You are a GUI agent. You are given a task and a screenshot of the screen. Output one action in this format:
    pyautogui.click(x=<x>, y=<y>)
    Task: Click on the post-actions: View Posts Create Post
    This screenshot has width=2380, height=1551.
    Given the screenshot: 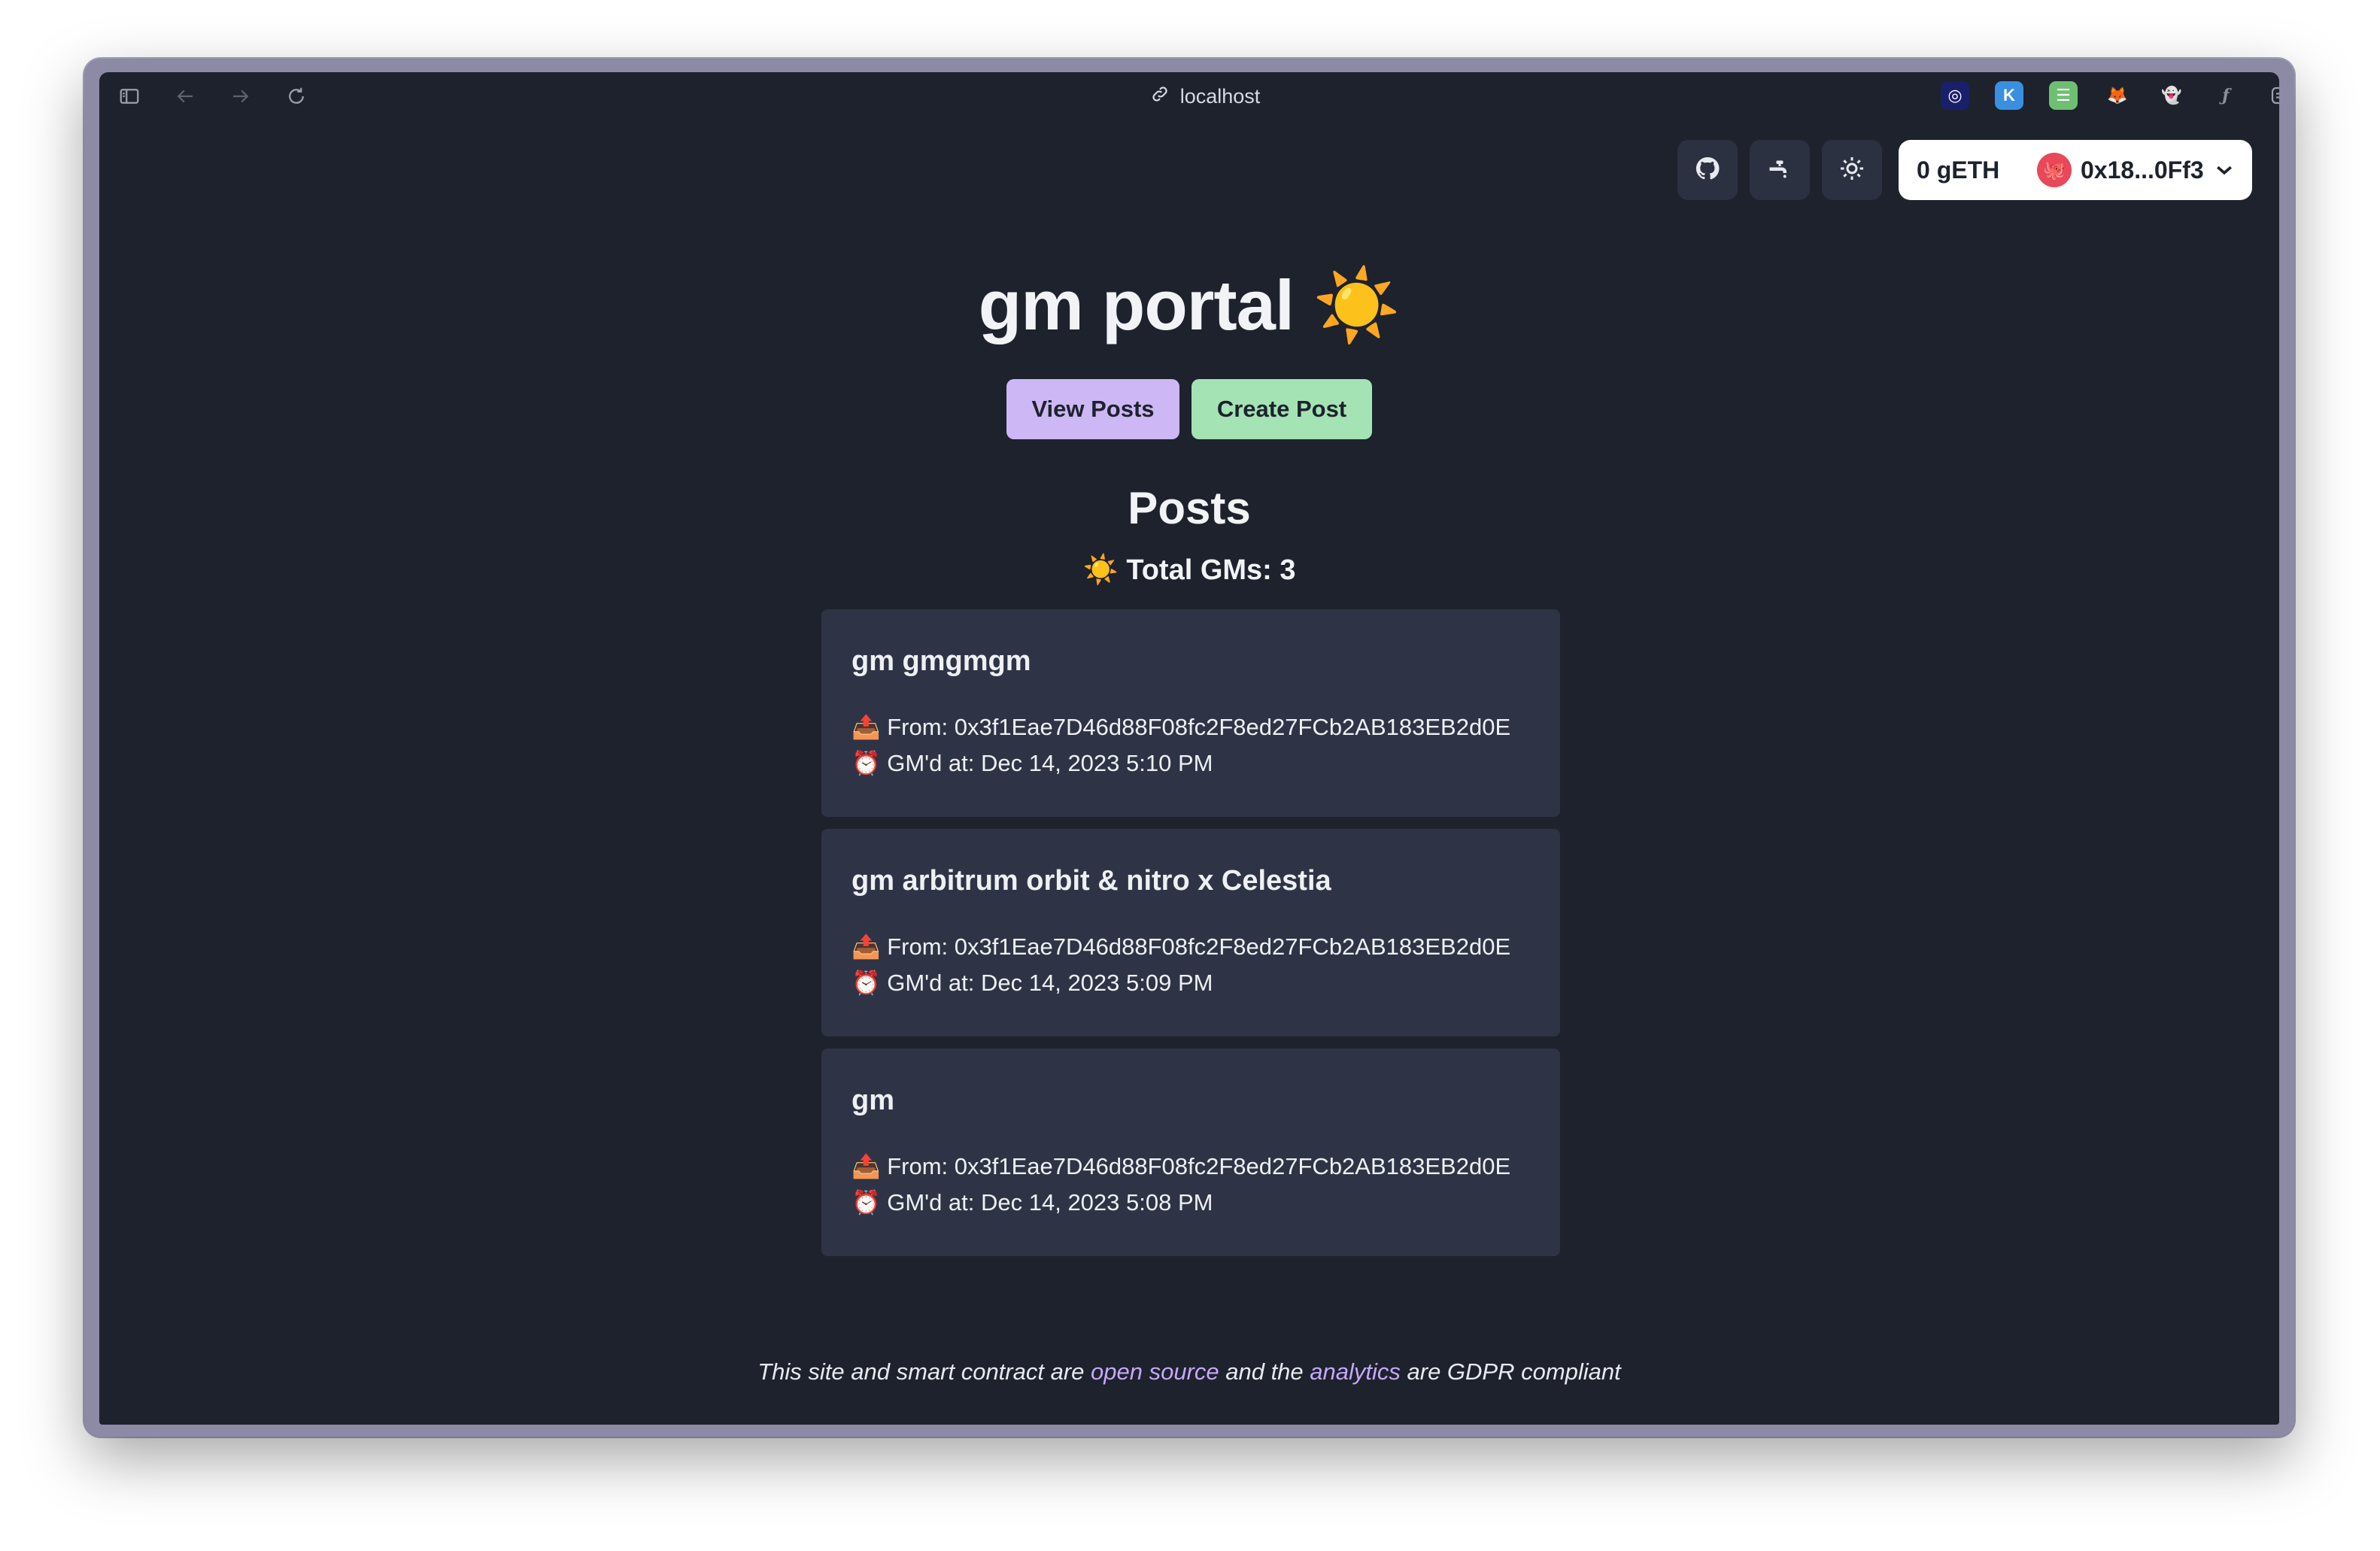 What is the action you would take?
    pyautogui.click(x=1189, y=409)
    